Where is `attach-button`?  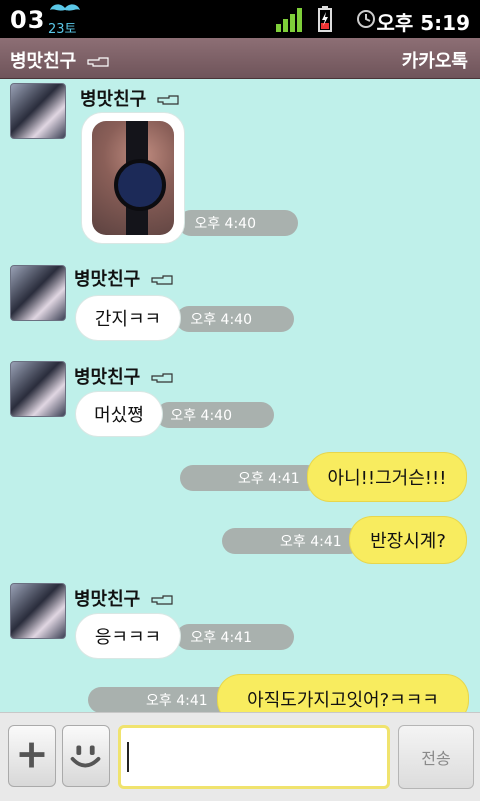
attach-button is located at coordinates (32, 756).